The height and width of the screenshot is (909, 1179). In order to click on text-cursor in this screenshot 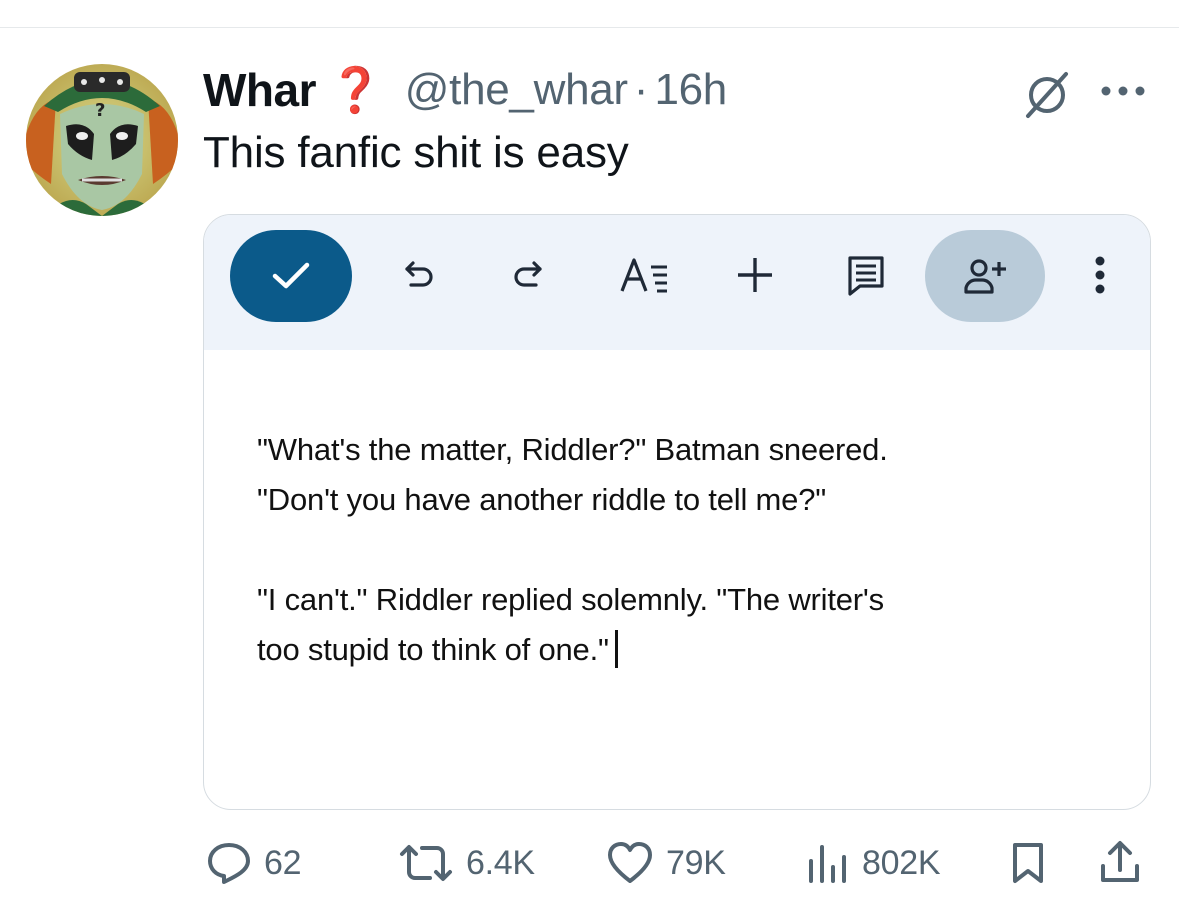, I will do `click(616, 649)`.